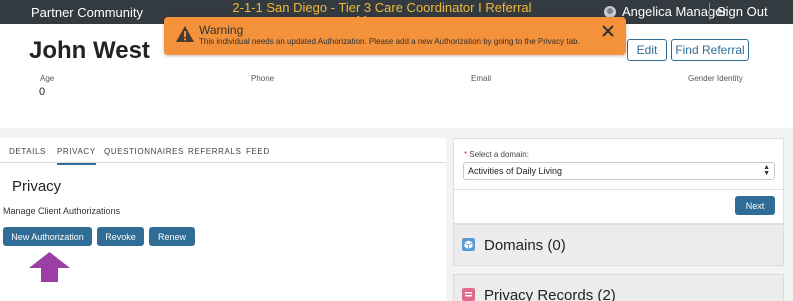 The height and width of the screenshot is (301, 793). What do you see at coordinates (49, 267) in the screenshot?
I see `up-arrow-icon` at bounding box center [49, 267].